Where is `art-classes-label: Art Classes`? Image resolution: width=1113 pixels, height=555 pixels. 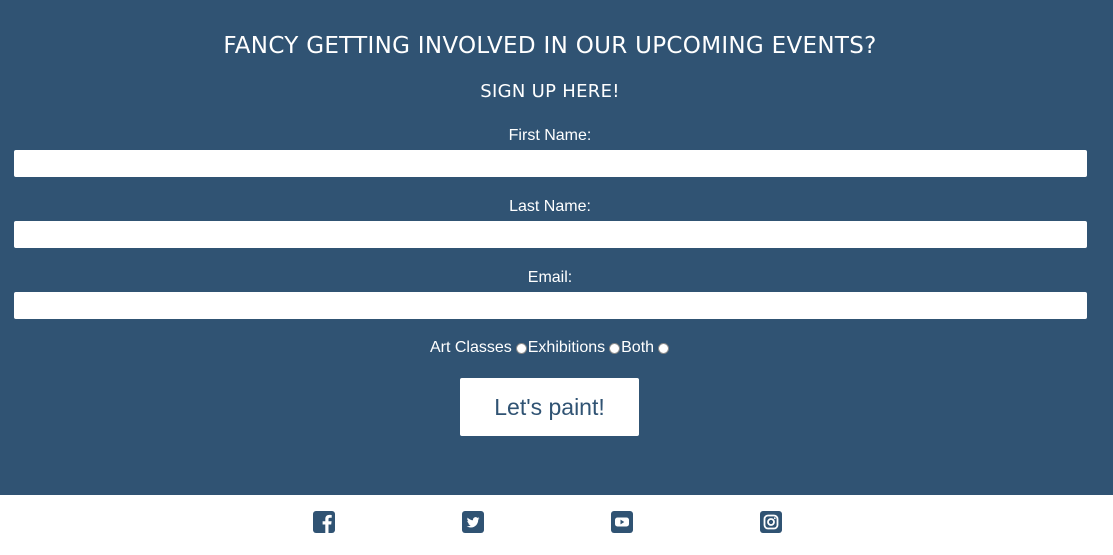 art-classes-label: Art Classes is located at coordinates (470, 347).